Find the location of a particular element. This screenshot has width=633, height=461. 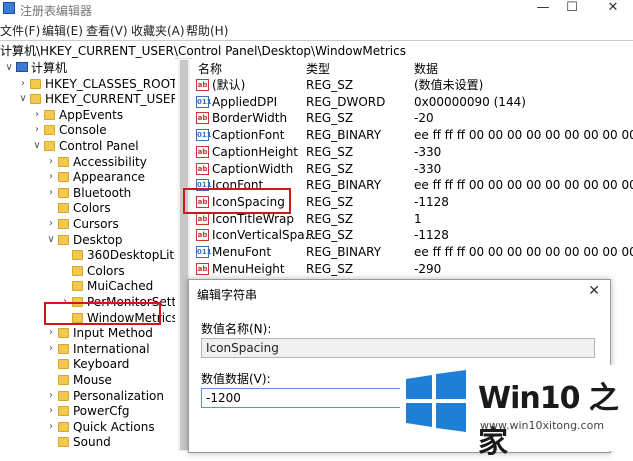

value-row: ab (默认) REG_SZ (数值未设置) is located at coordinates (412, 85).